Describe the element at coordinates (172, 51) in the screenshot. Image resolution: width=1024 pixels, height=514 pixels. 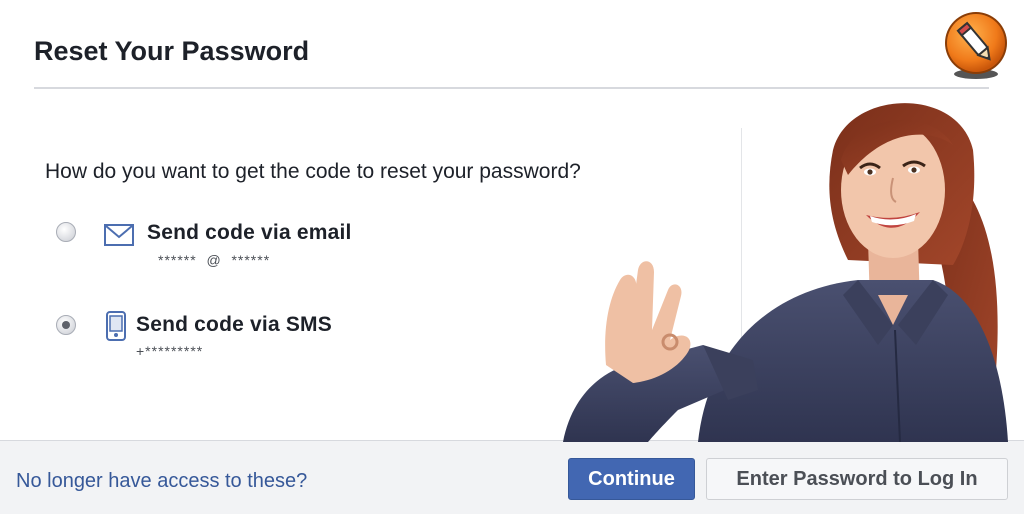
I see `page-title: Reset Your Password` at that location.